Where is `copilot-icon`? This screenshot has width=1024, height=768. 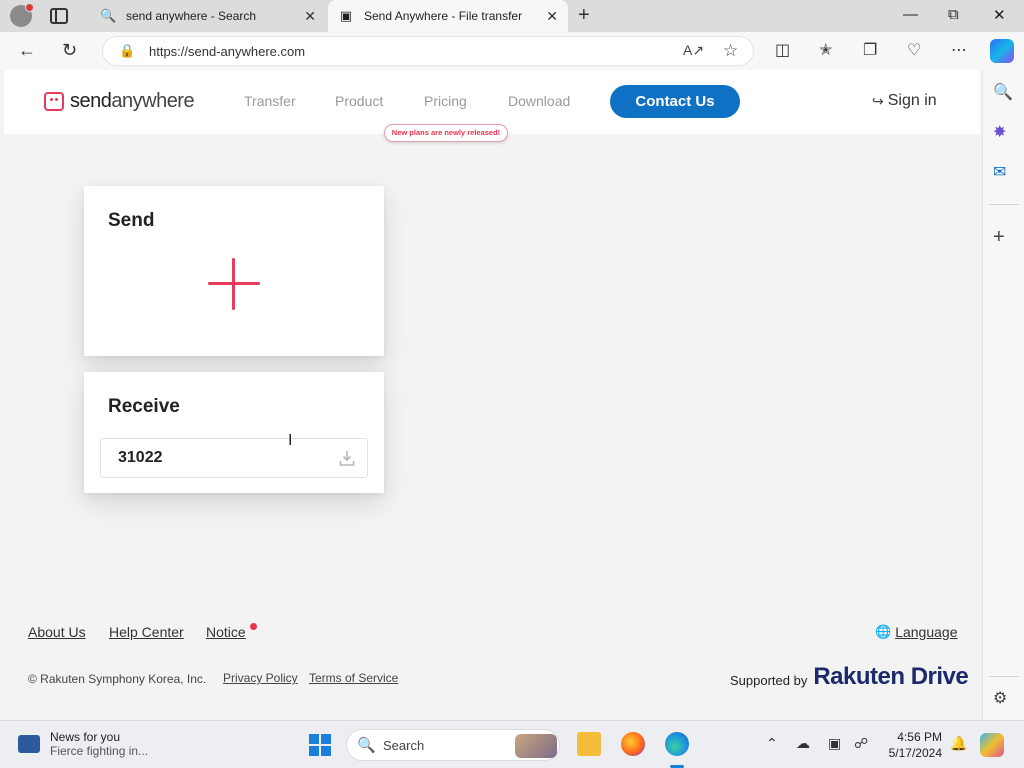
copilot-icon is located at coordinates (1002, 51).